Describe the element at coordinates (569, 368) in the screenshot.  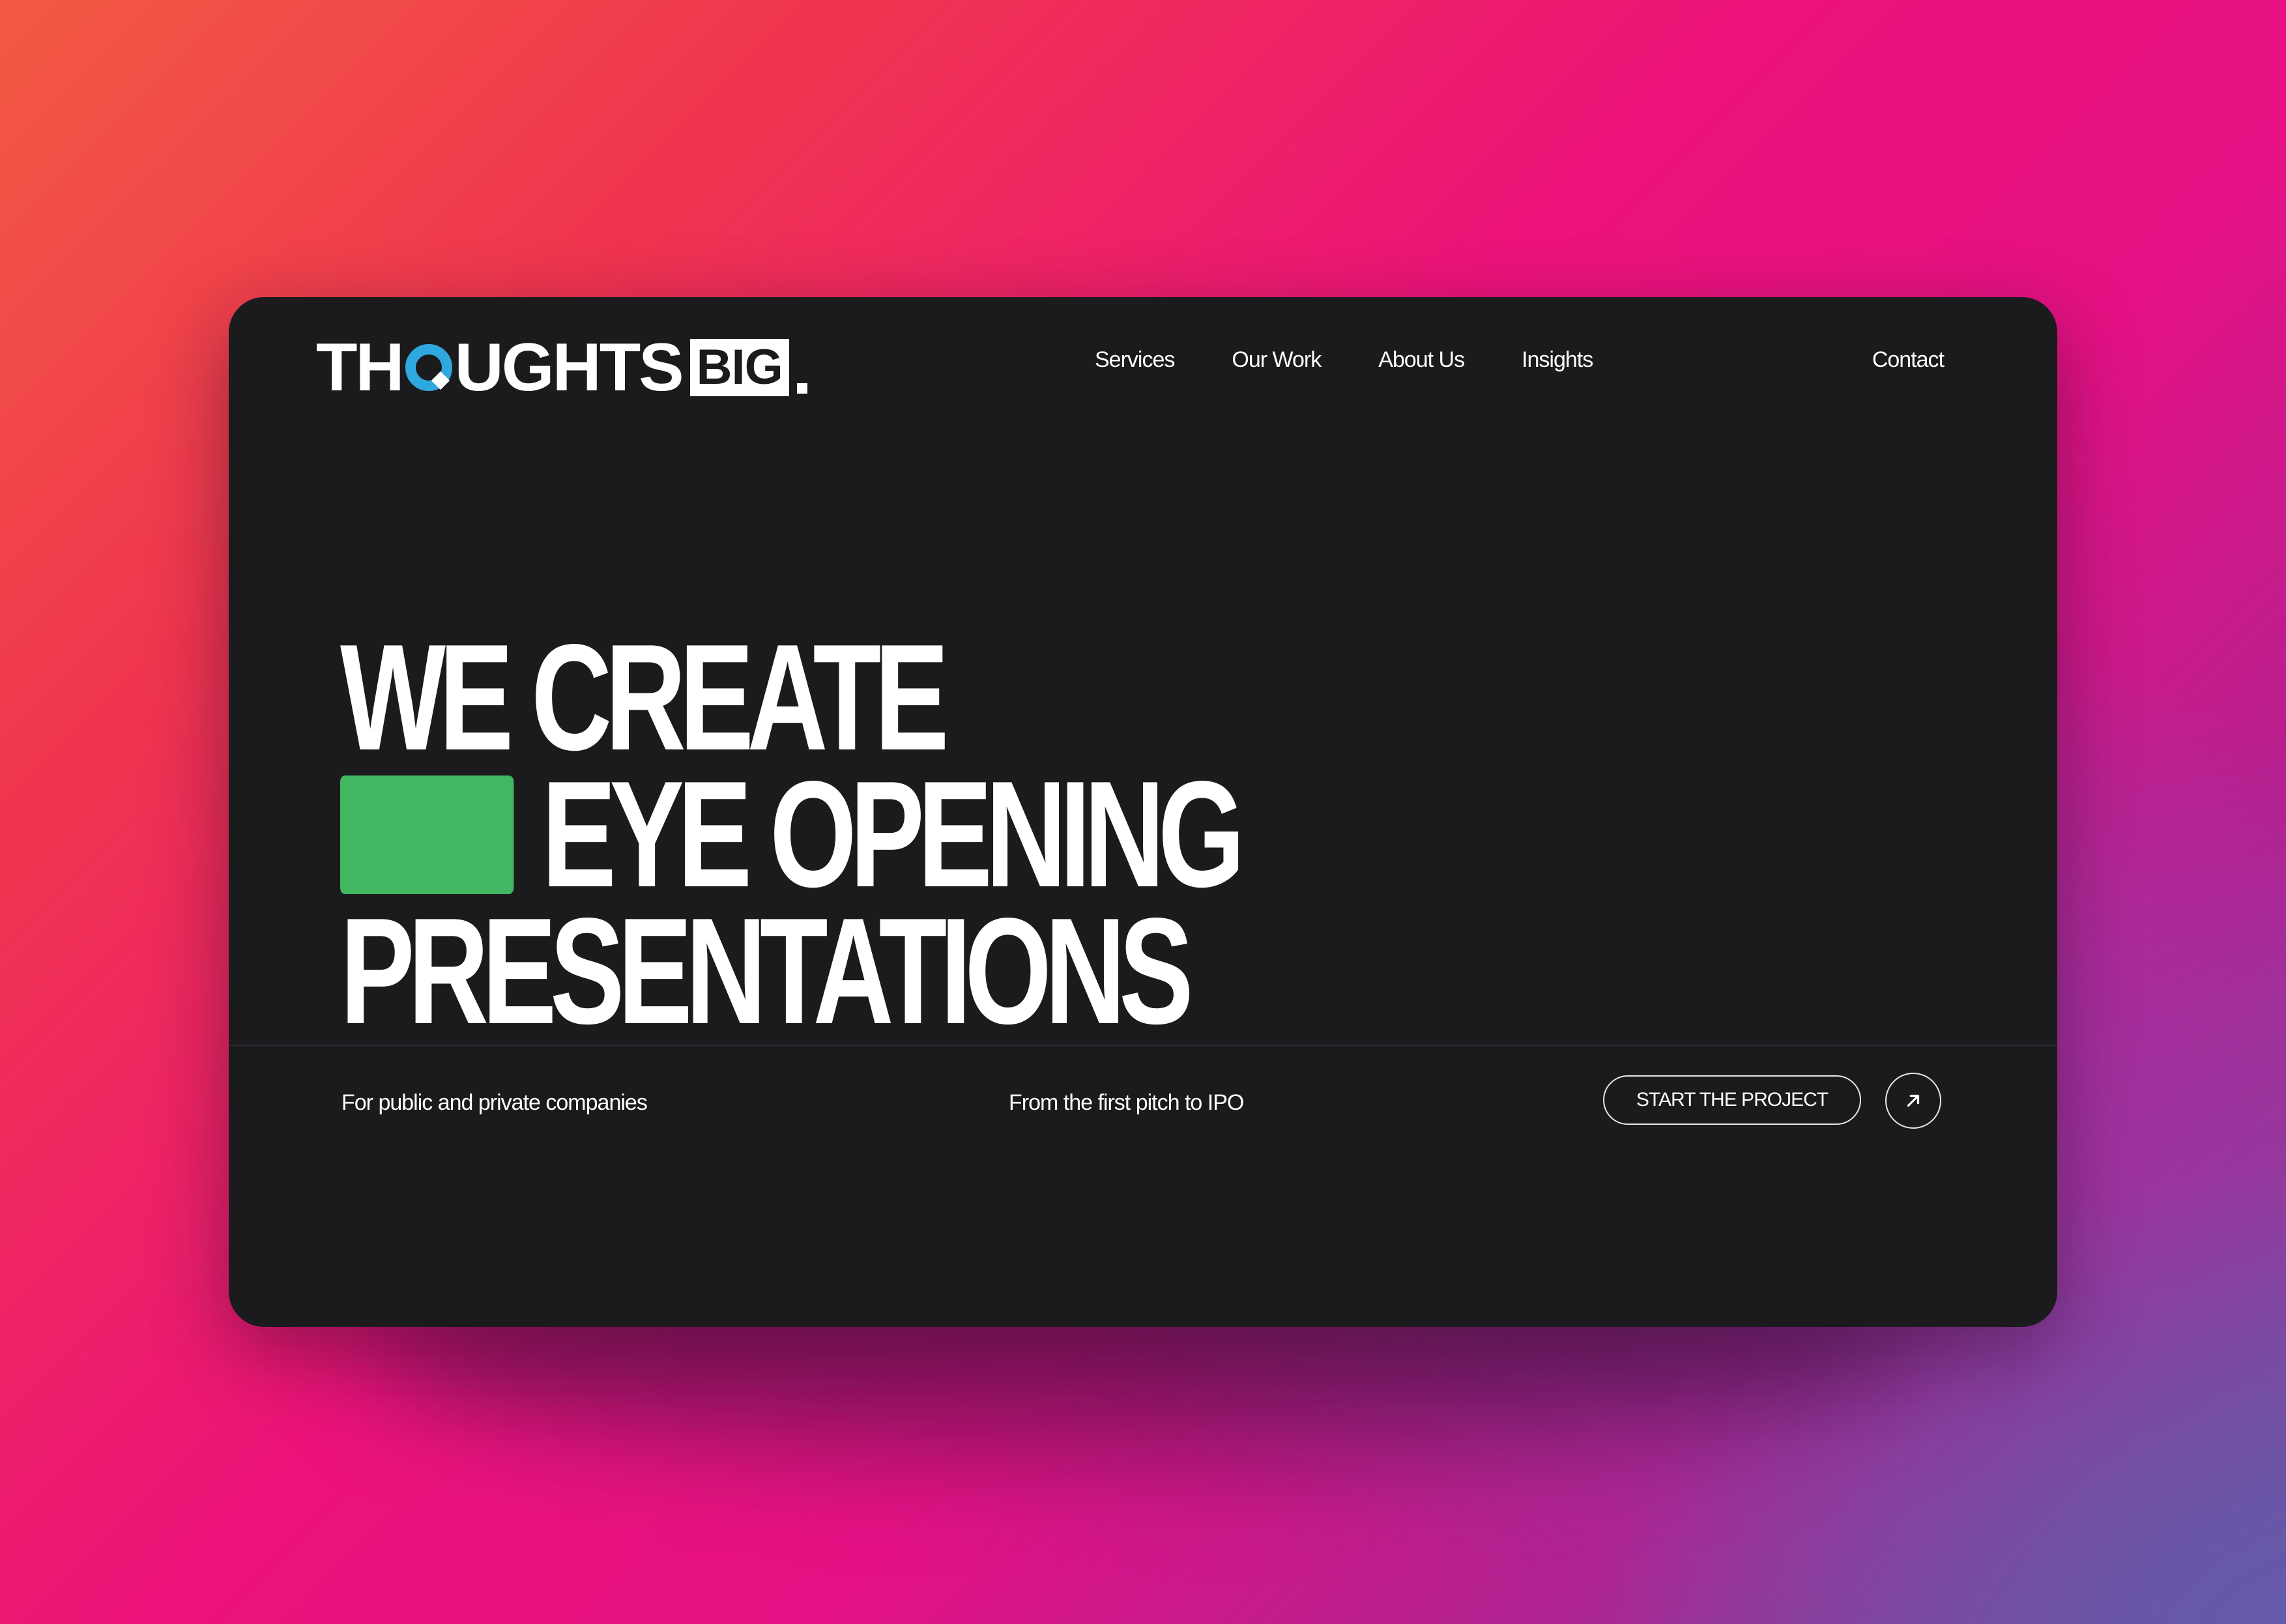
I see `logo-text-end: UGHTS` at that location.